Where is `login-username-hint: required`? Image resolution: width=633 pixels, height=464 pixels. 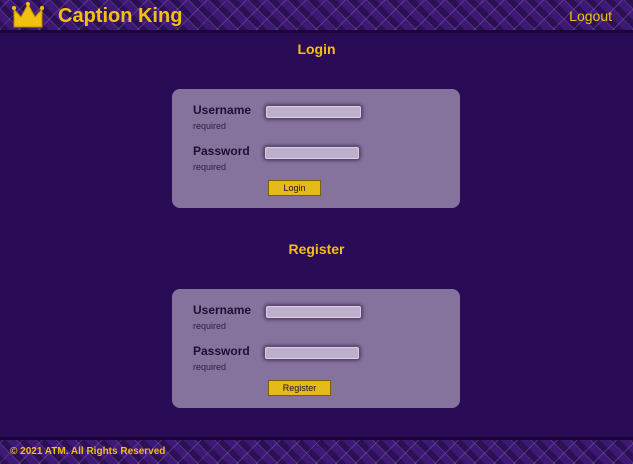
login-username-hint: required is located at coordinates (210, 126).